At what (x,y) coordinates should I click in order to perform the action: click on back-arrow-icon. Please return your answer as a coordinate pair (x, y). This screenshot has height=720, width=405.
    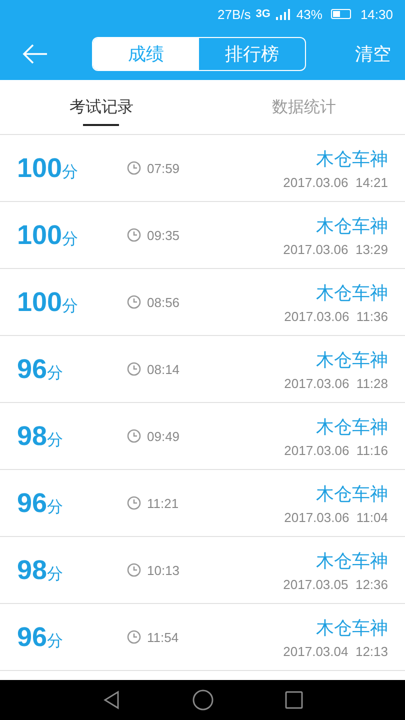
    Looking at the image, I should click on (35, 54).